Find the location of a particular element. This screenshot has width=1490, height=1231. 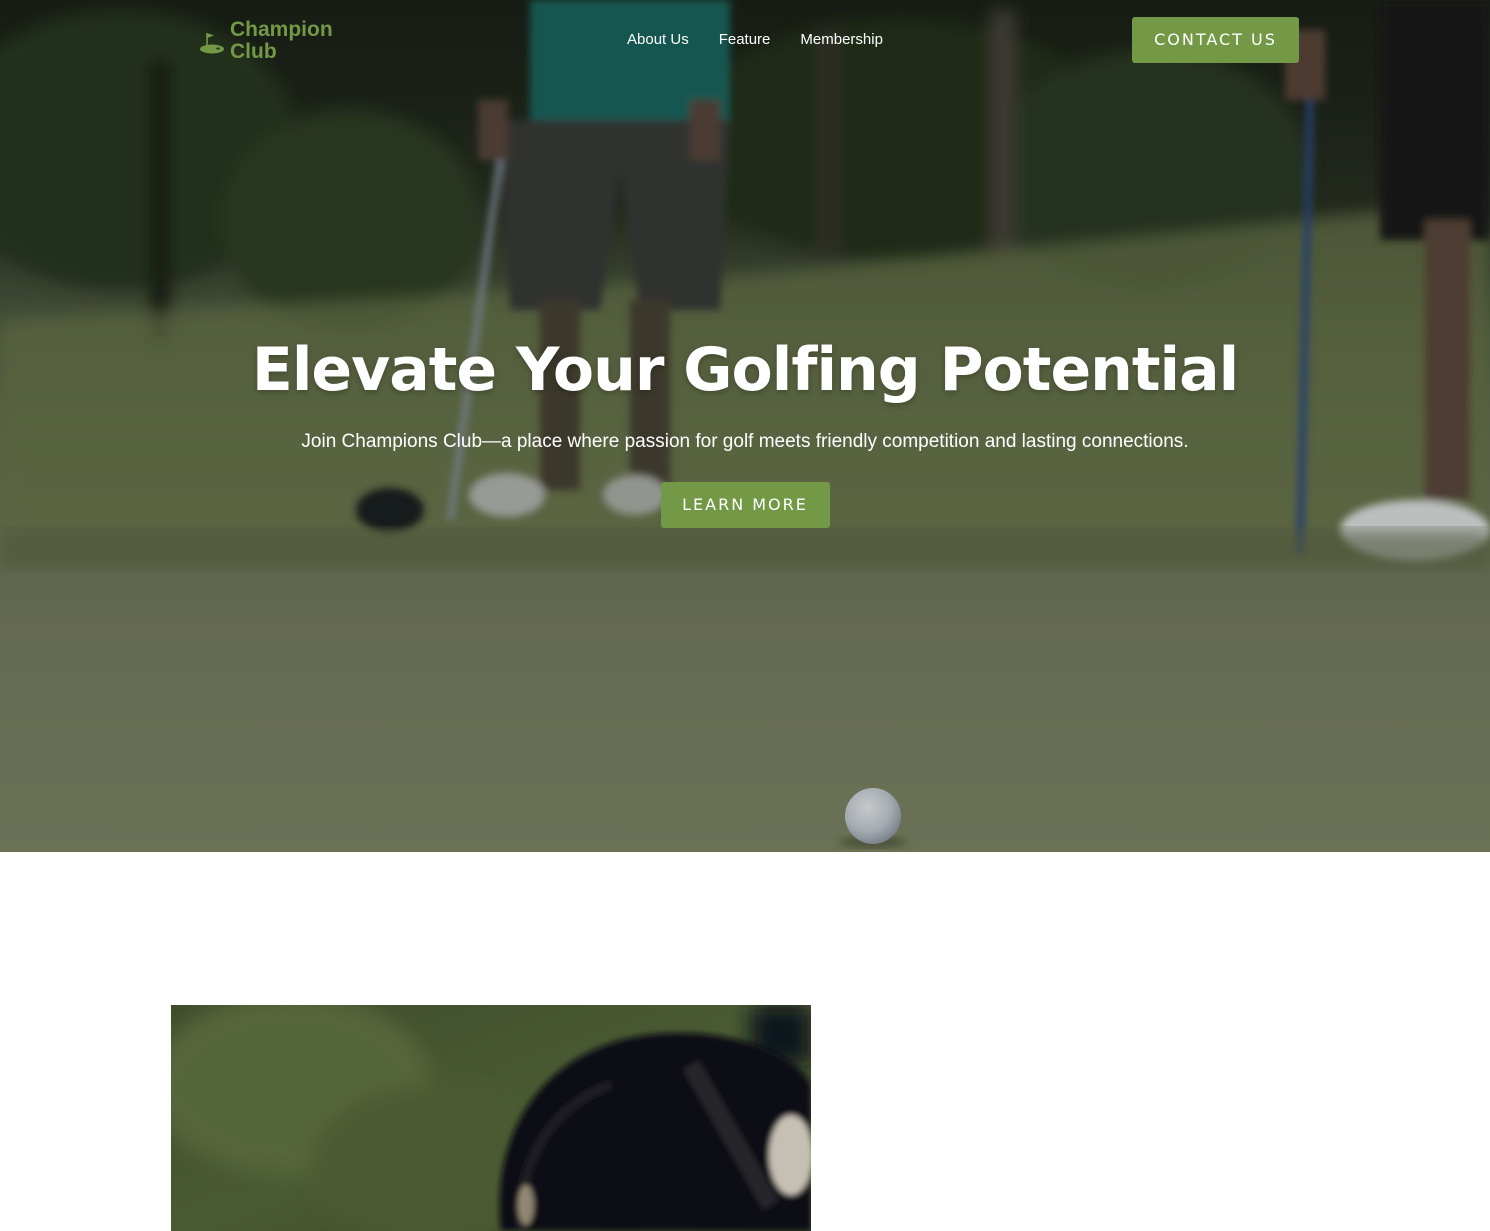

golf-bag-photo is located at coordinates (491, 1118).